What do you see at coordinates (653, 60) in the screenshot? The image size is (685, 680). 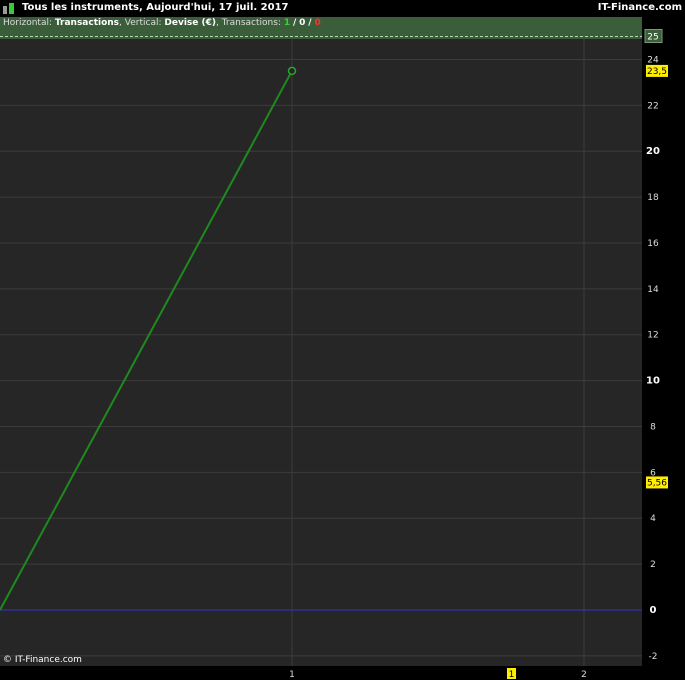 I see `y-tick-label: 24` at bounding box center [653, 60].